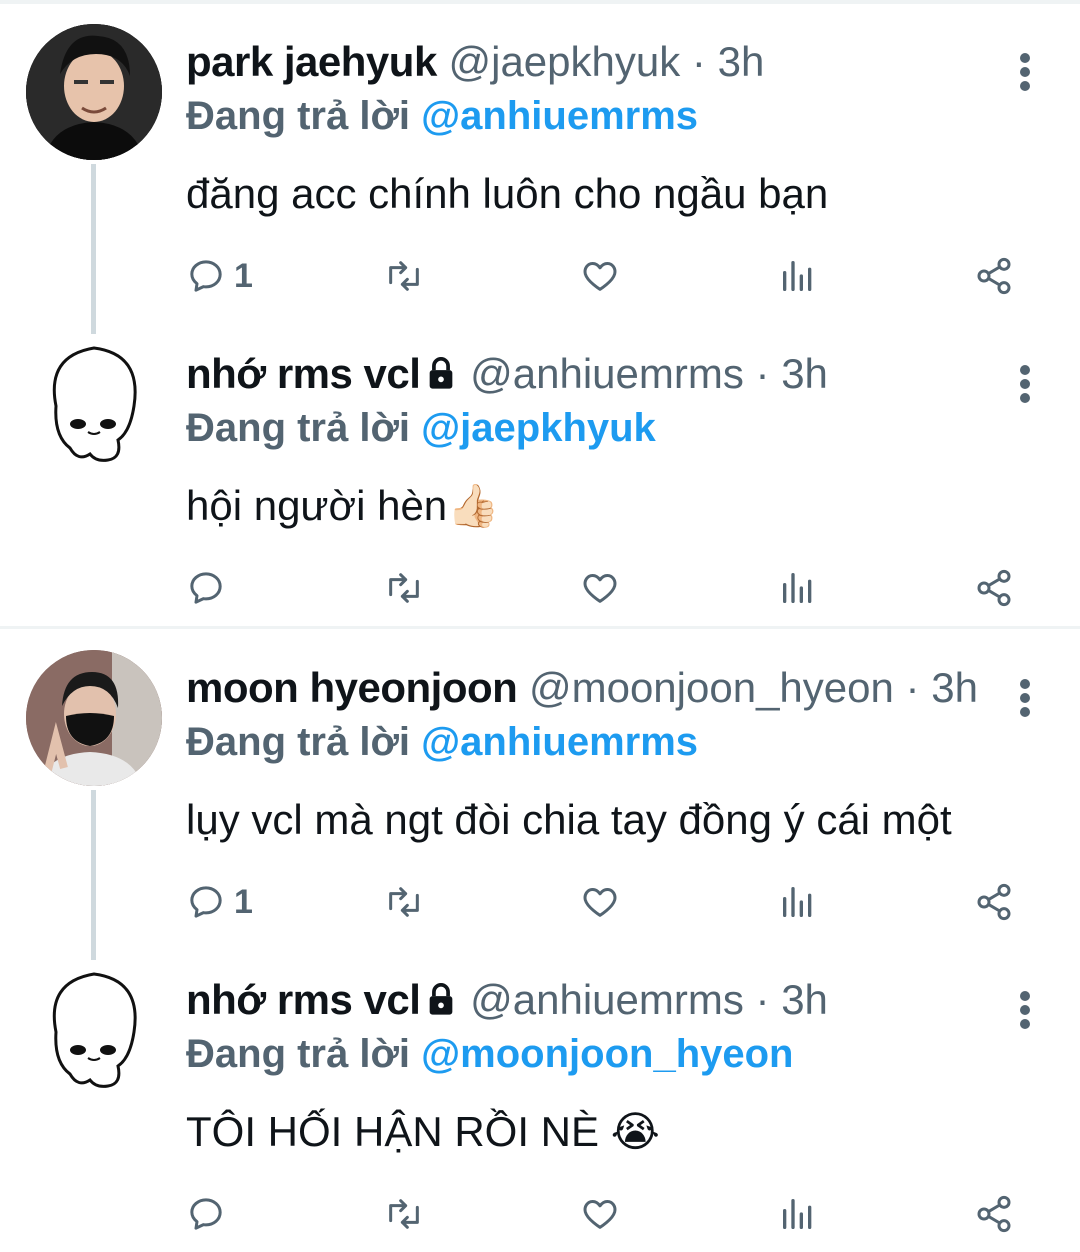  I want to click on replying-to: Đang trả lời @jaepkhyuk, so click(421, 428).